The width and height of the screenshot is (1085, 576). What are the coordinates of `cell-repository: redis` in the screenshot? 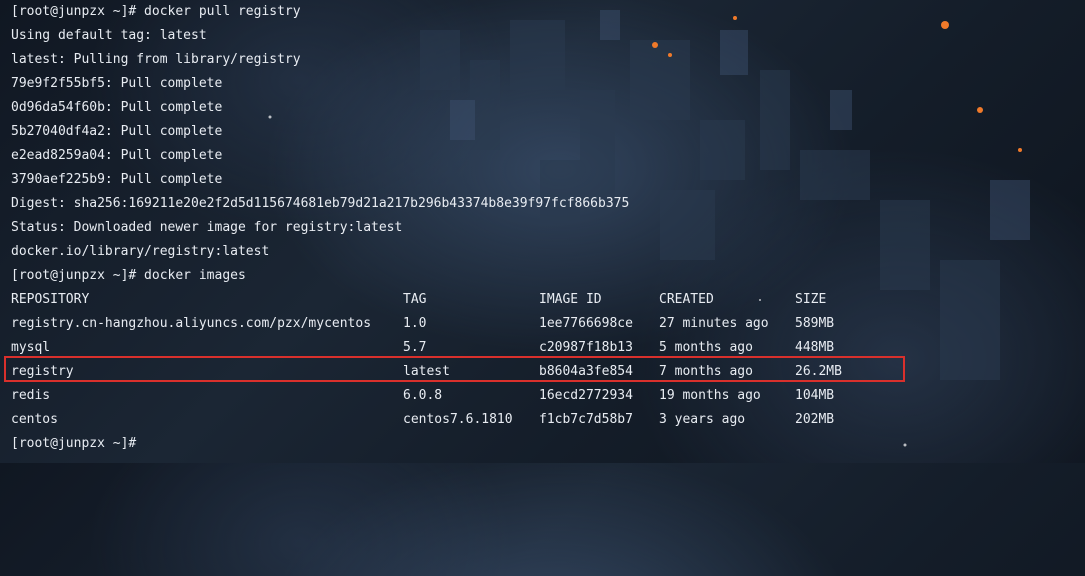 It's located at (31, 395).